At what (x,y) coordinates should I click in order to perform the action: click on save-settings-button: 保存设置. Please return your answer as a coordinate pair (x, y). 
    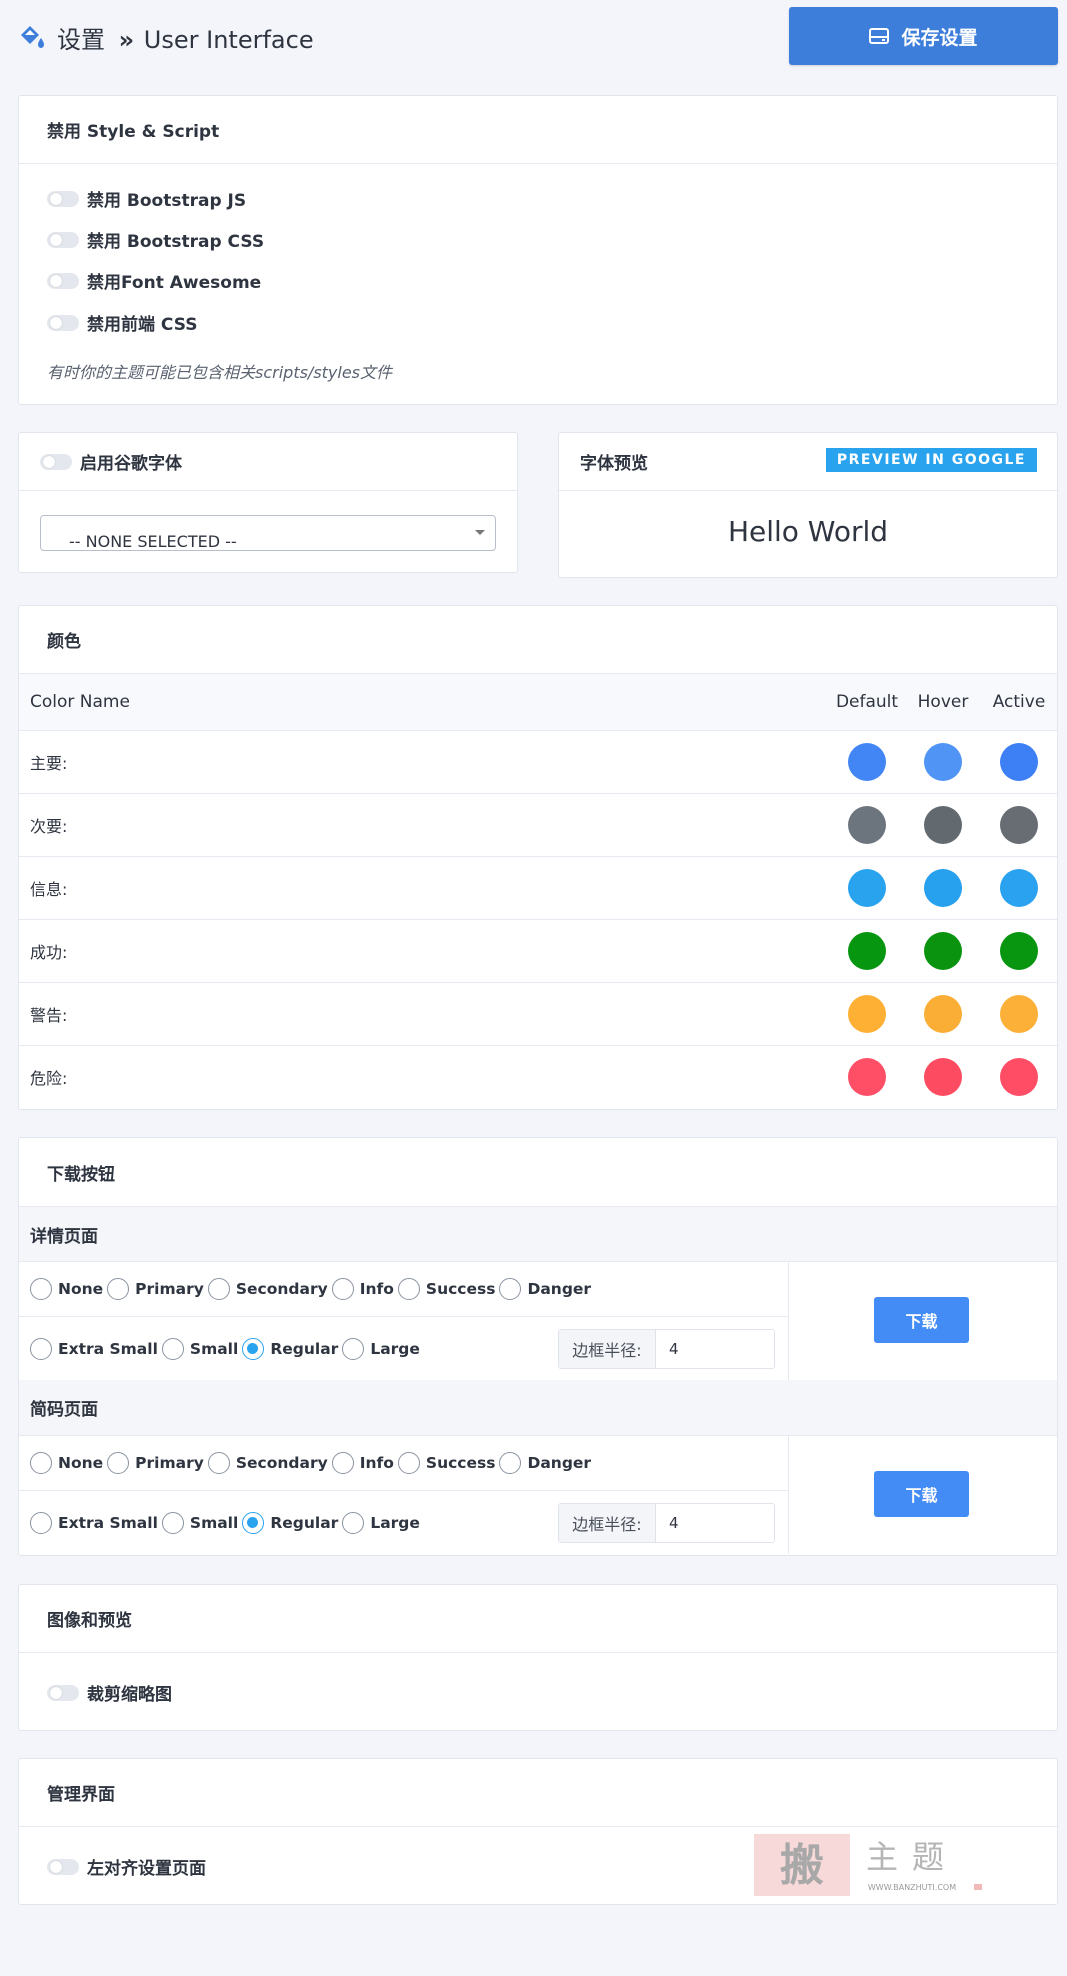
    Looking at the image, I should click on (923, 36).